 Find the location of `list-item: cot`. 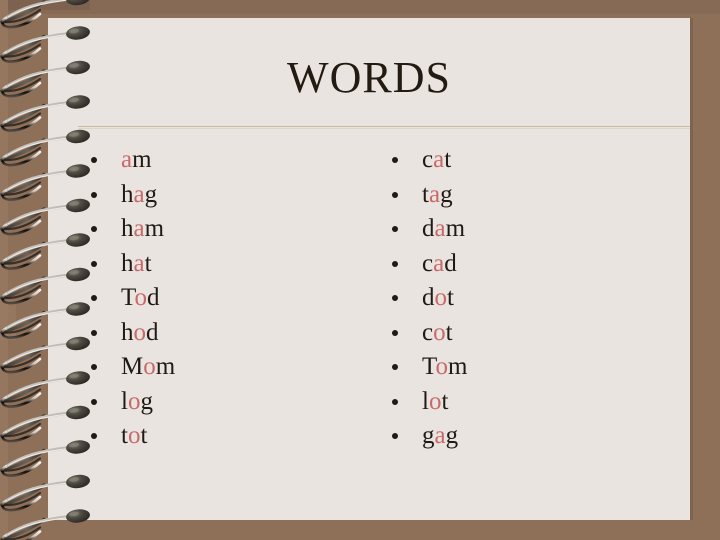

list-item: cot is located at coordinates (539, 333).